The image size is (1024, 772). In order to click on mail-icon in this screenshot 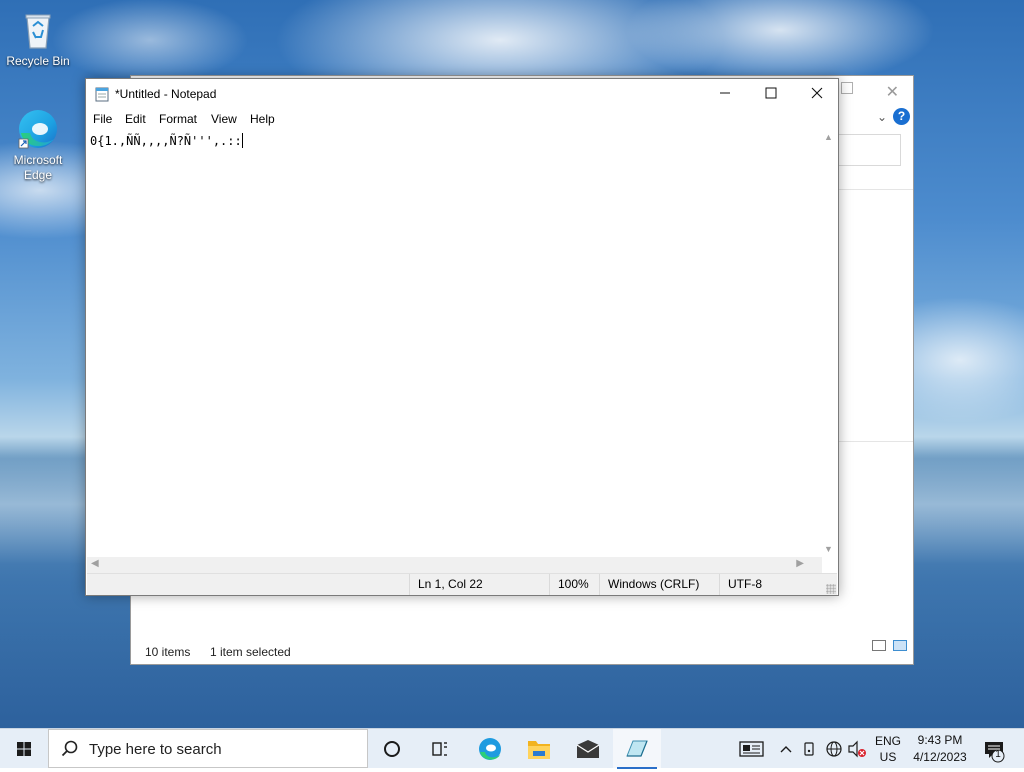, I will do `click(588, 749)`.